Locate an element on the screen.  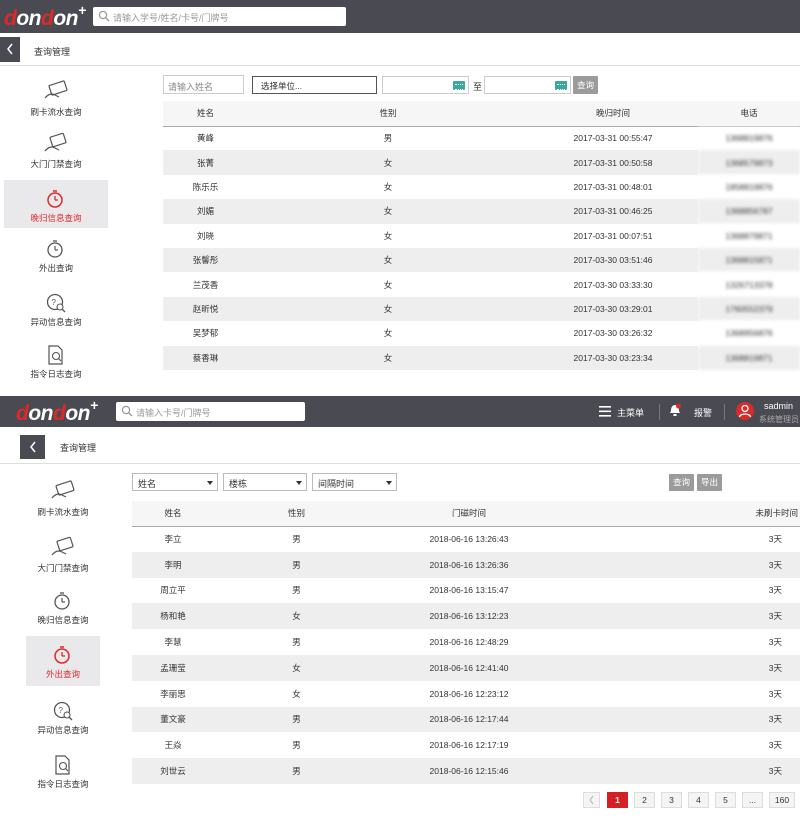
table-row: 周立平男 2018-06-16 13:15:47 3天 is located at coordinates (466, 590).